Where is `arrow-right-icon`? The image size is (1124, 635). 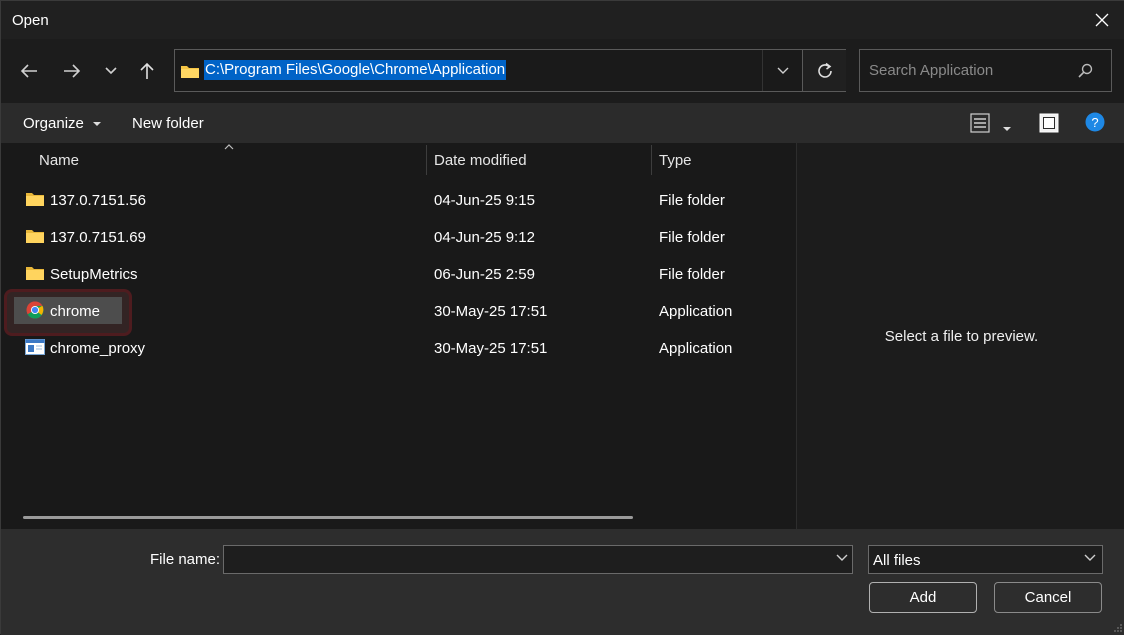 arrow-right-icon is located at coordinates (72, 71).